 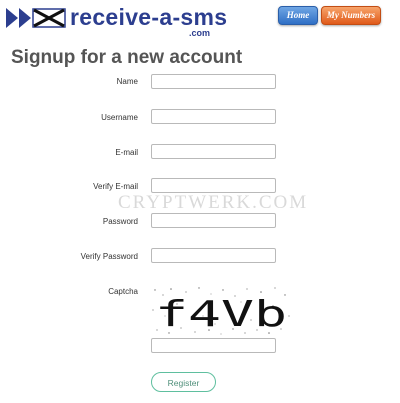 What do you see at coordinates (213, 345) in the screenshot?
I see `captcha-input` at bounding box center [213, 345].